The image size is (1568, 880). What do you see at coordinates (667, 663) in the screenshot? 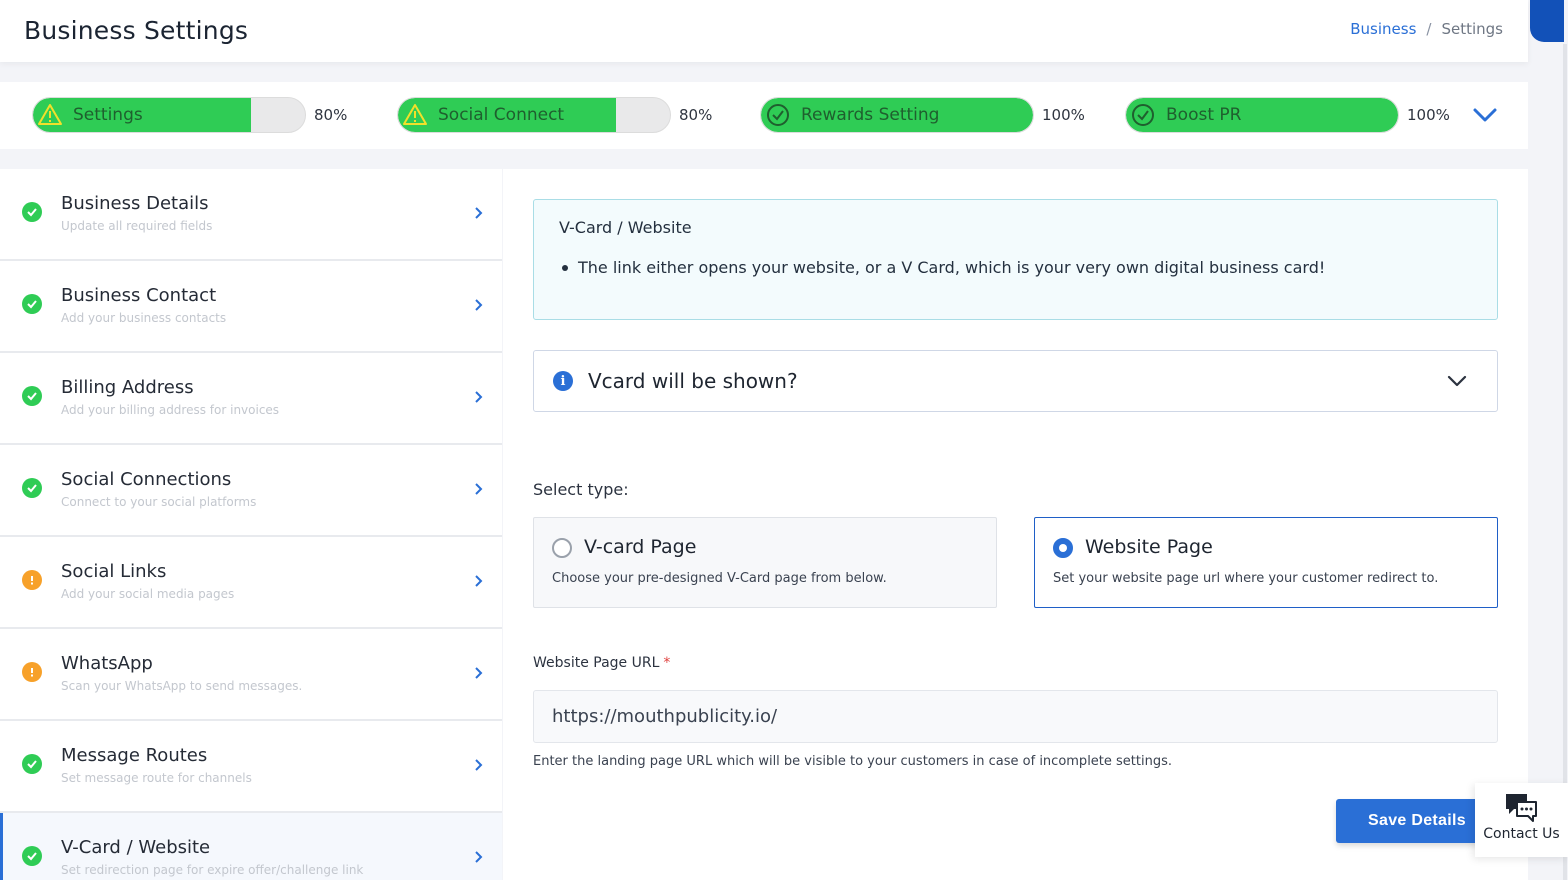
I see `required-mark: *` at bounding box center [667, 663].